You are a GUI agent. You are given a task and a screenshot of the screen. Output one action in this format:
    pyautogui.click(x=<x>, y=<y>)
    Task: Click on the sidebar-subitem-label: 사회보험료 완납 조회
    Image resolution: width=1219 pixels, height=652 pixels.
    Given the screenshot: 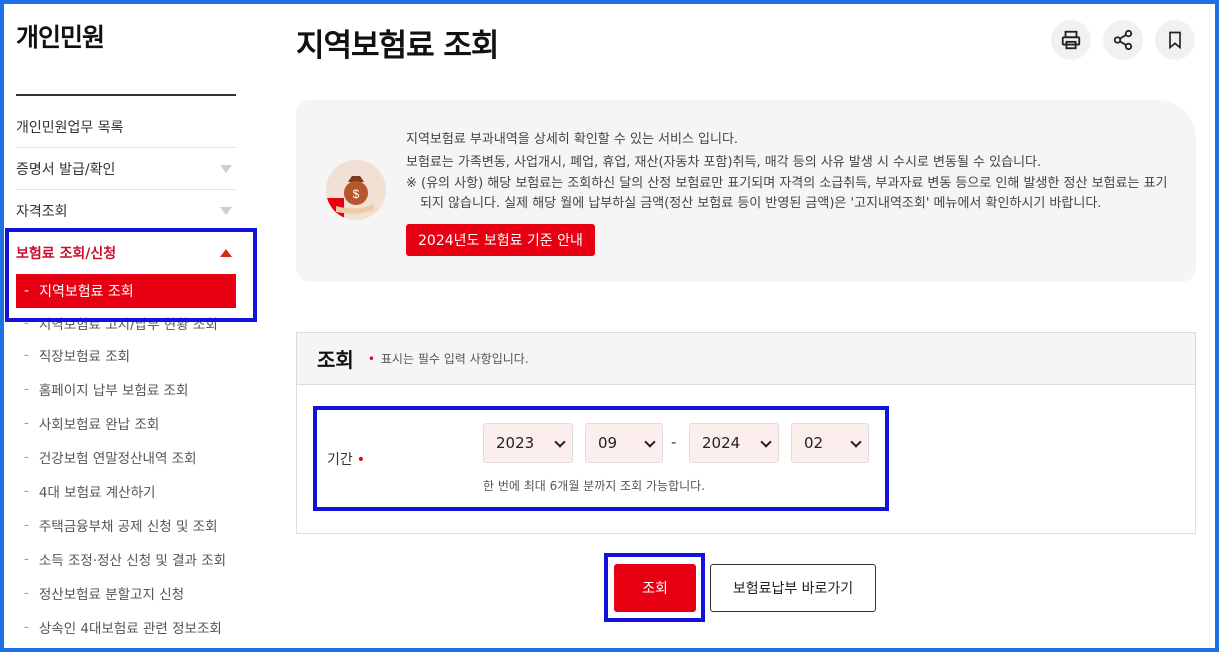 What is the action you would take?
    pyautogui.click(x=99, y=425)
    